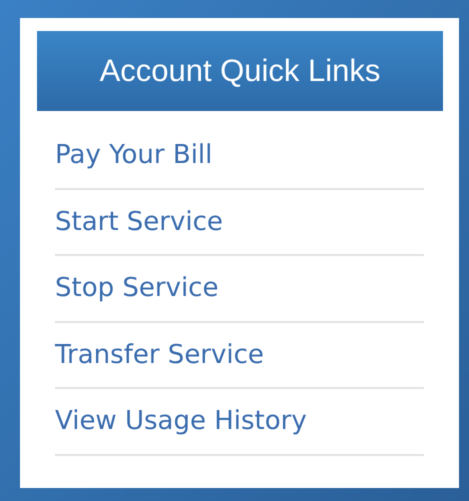 The image size is (469, 501). What do you see at coordinates (240, 71) in the screenshot?
I see `panel-title: Account Quick Links` at bounding box center [240, 71].